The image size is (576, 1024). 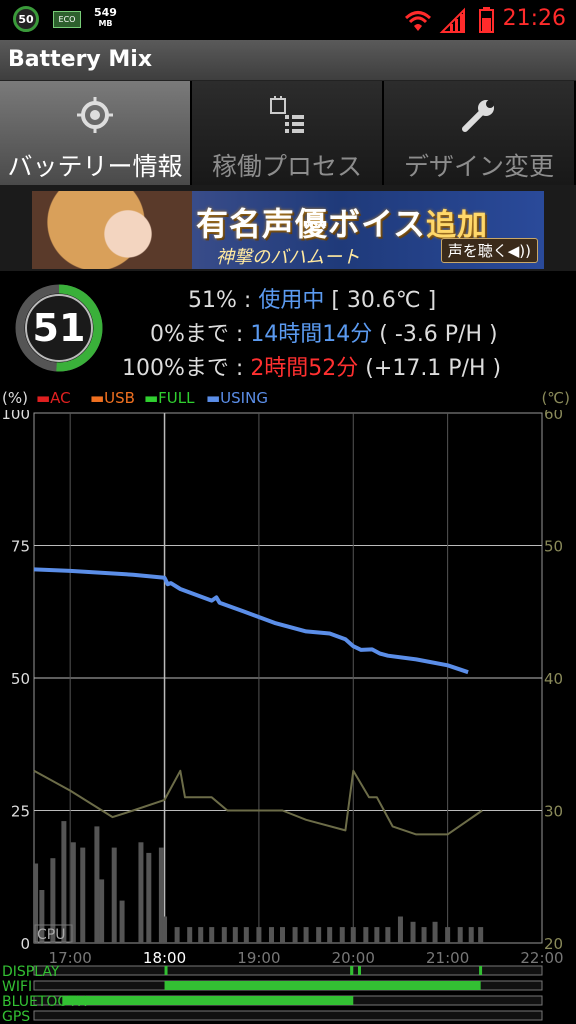 What do you see at coordinates (288, 60) in the screenshot?
I see `app-title-bar: Battery Mix` at bounding box center [288, 60].